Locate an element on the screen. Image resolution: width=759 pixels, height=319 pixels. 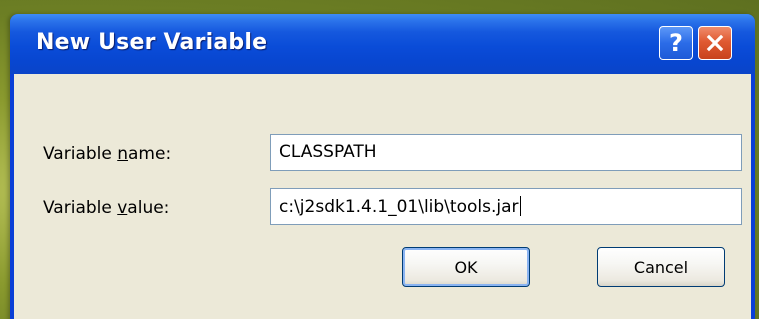
ok-button: OK is located at coordinates (466, 267).